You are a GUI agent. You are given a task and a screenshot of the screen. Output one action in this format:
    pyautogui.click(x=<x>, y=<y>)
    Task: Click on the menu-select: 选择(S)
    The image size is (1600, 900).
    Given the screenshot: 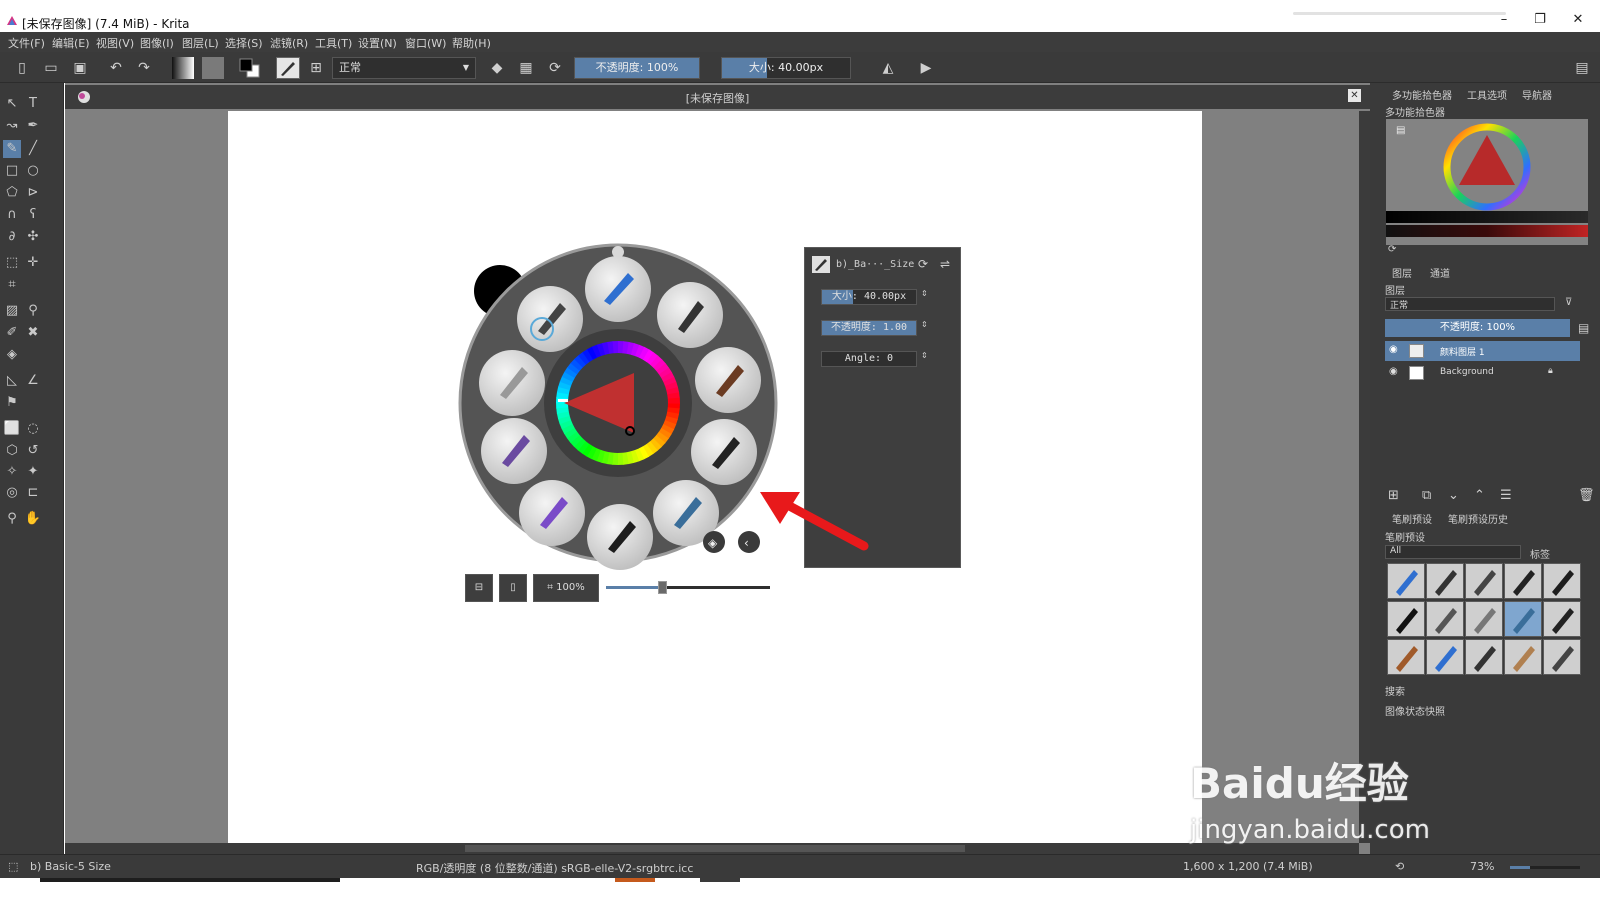 What is the action you would take?
    pyautogui.click(x=244, y=43)
    